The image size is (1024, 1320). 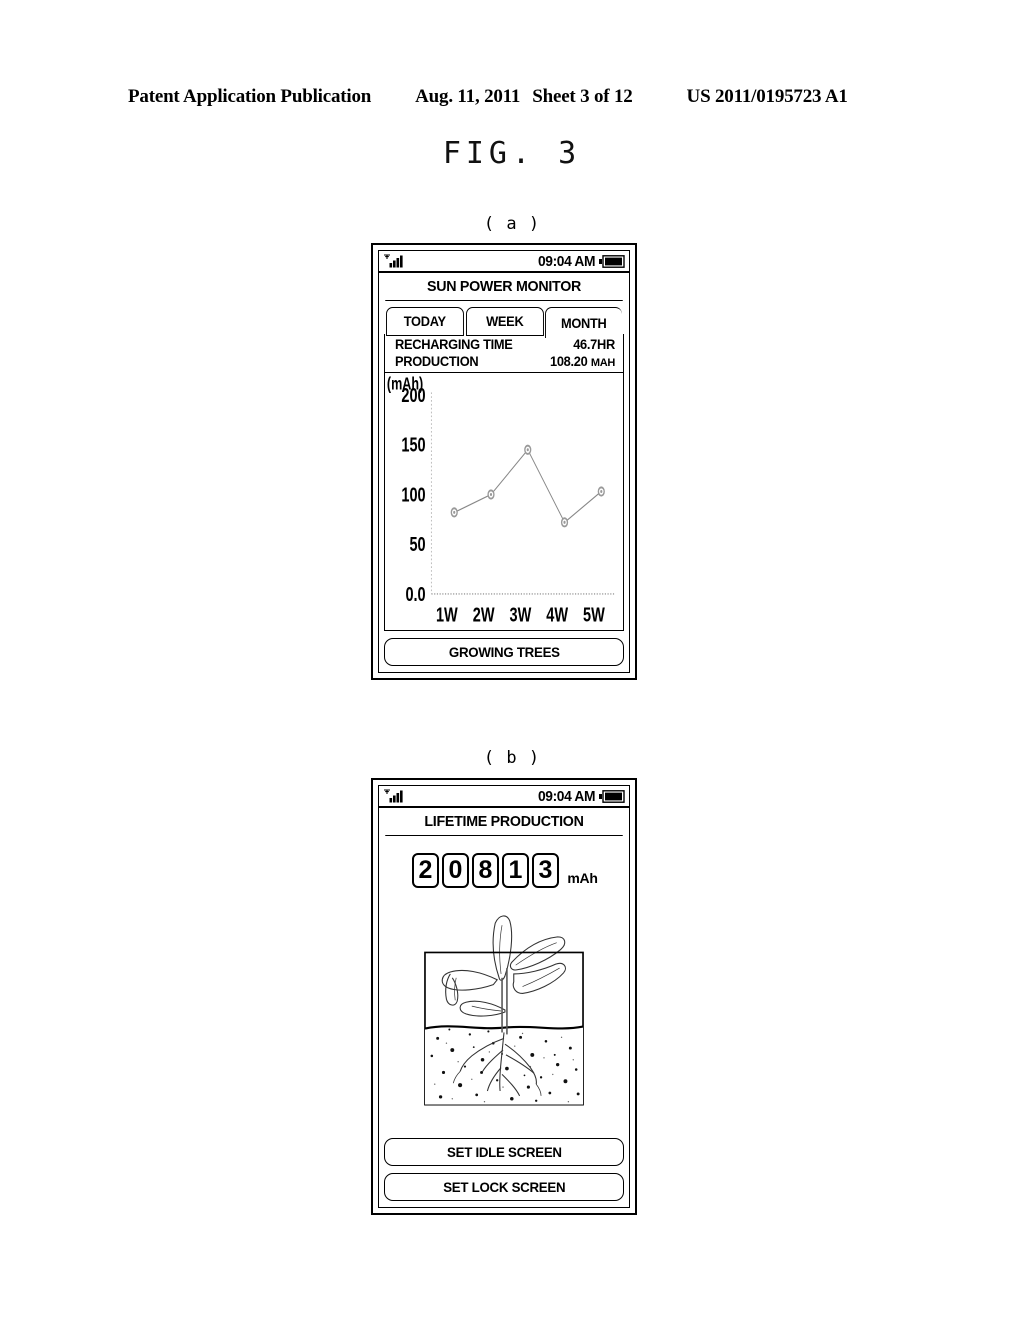 I want to click on svg-text: 150, so click(x=413, y=444).